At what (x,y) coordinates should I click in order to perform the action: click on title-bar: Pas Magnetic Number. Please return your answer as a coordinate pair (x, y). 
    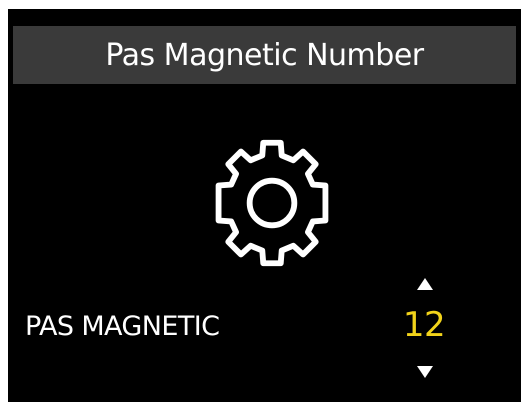
    Looking at the image, I should click on (264, 55).